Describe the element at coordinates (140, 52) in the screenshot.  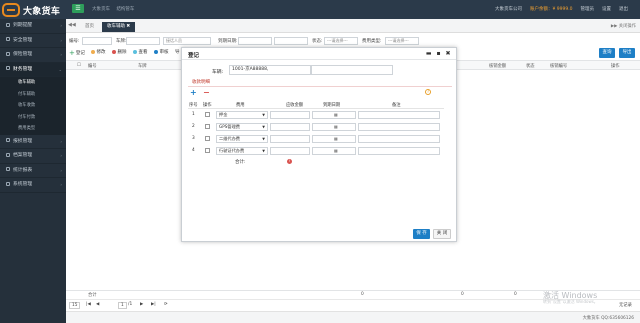
I see `view-button: 查看` at that location.